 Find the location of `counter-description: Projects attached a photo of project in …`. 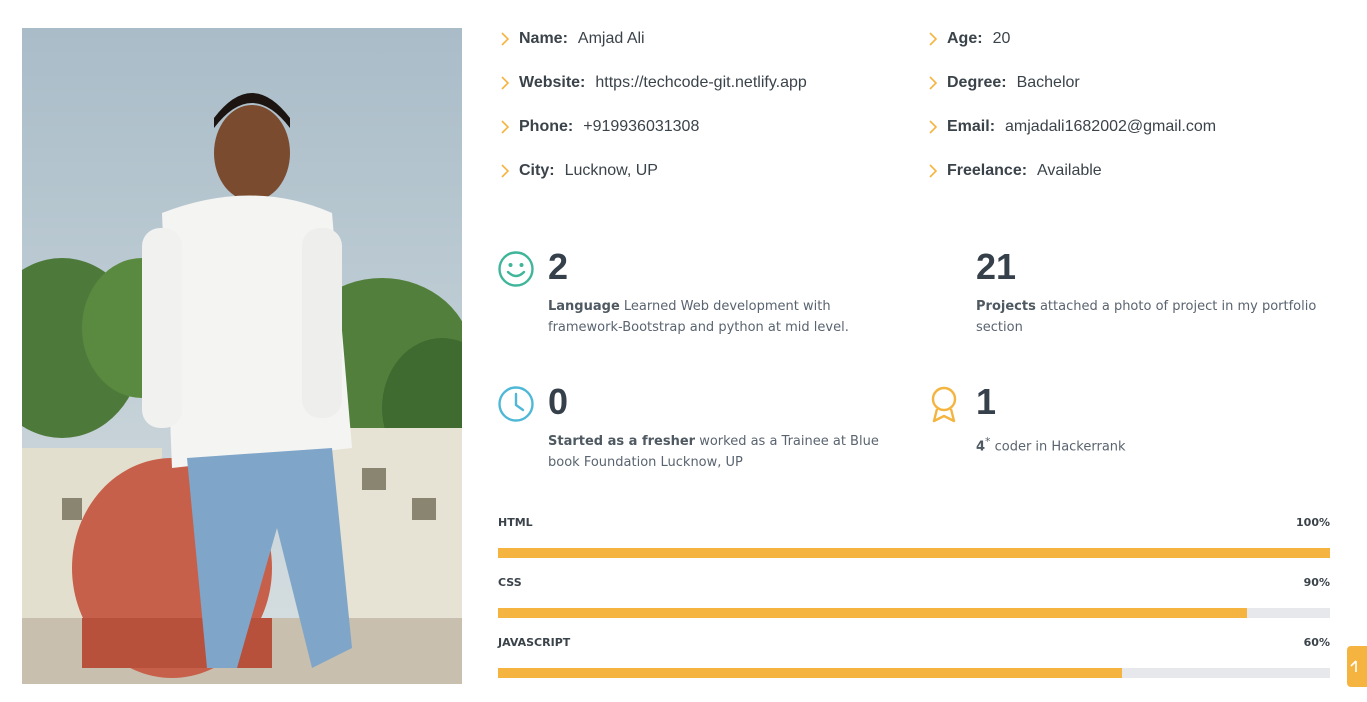

counter-description: Projects attached a photo of project in … is located at coordinates (1156, 317).